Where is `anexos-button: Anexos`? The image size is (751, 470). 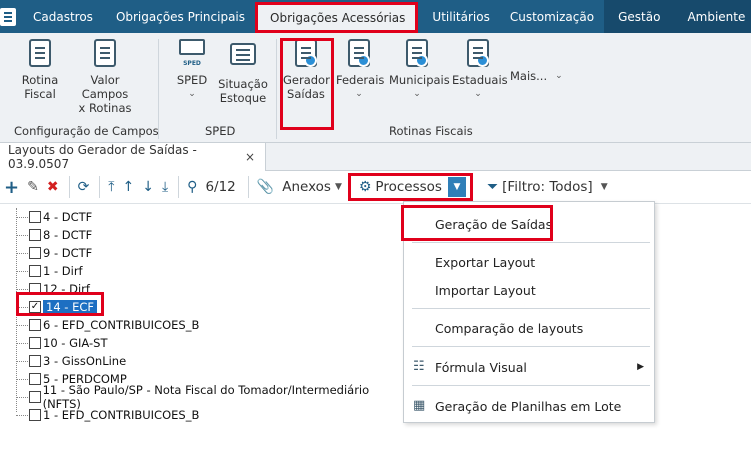
anexos-button: Anexos is located at coordinates (306, 187).